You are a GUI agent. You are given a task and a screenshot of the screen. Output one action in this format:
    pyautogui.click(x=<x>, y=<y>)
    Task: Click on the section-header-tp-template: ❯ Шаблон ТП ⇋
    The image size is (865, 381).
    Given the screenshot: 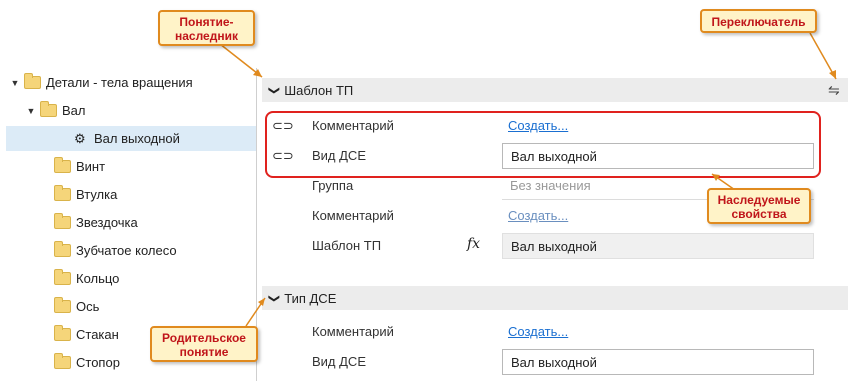 What is the action you would take?
    pyautogui.click(x=555, y=90)
    